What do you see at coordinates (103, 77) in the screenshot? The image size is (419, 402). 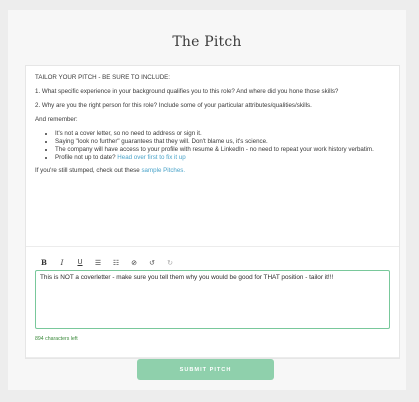 I see `instructions-heading: TAILOR YOUR PITCH - BE SURE TO INCLUDE:` at bounding box center [103, 77].